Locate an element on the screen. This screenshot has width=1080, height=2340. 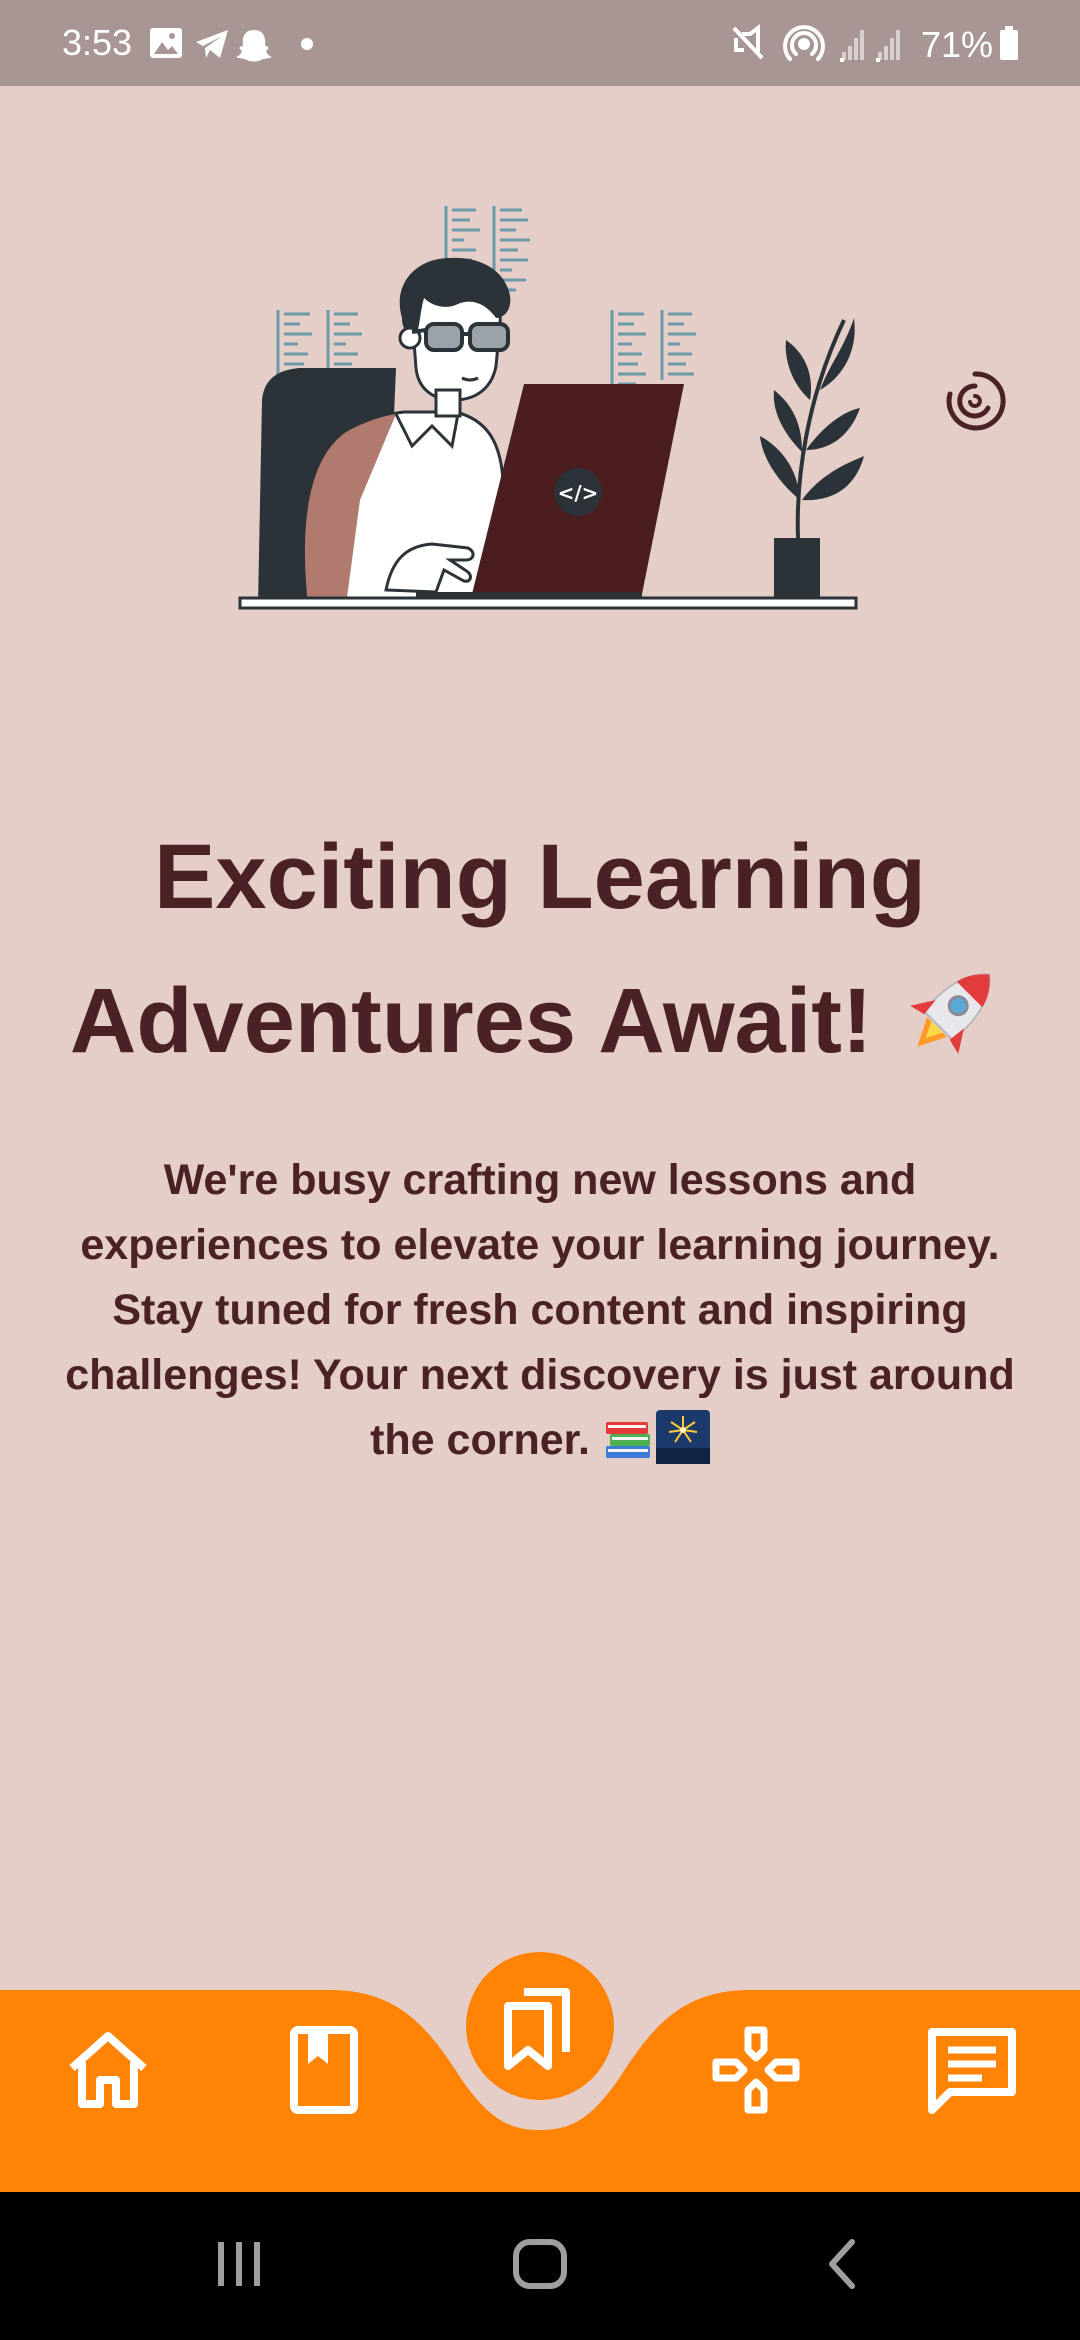
nav-messages is located at coordinates (972, 2070).